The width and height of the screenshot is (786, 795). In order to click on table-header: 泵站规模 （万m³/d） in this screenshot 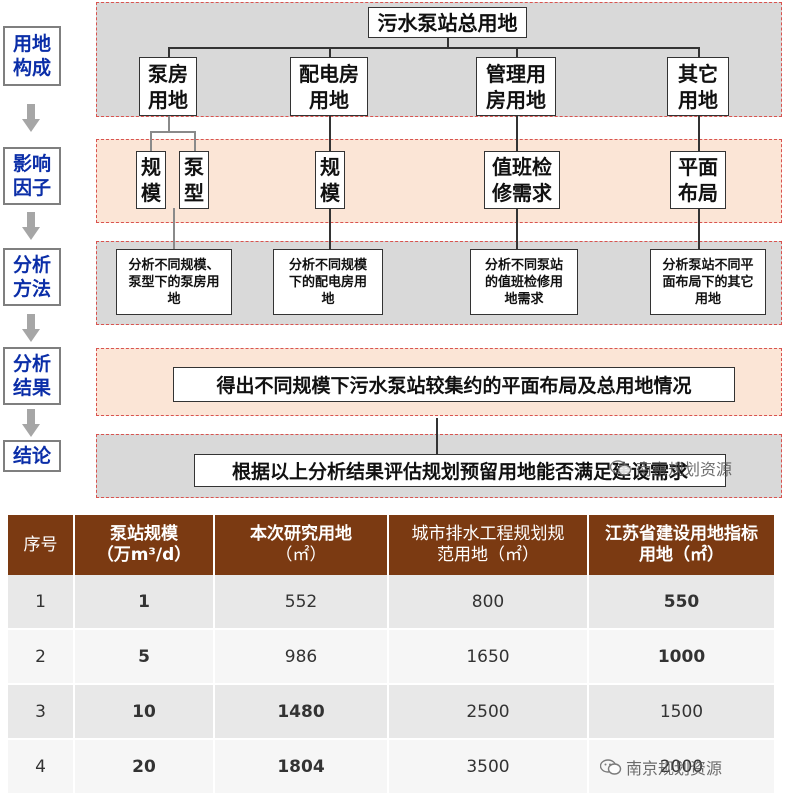, I will do `click(144, 545)`.